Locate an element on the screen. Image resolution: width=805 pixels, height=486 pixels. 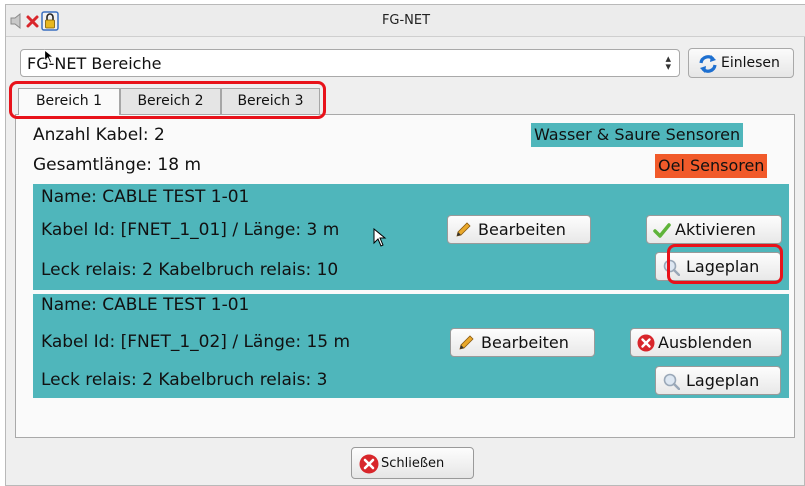
close-button: Schließen is located at coordinates (412, 463).